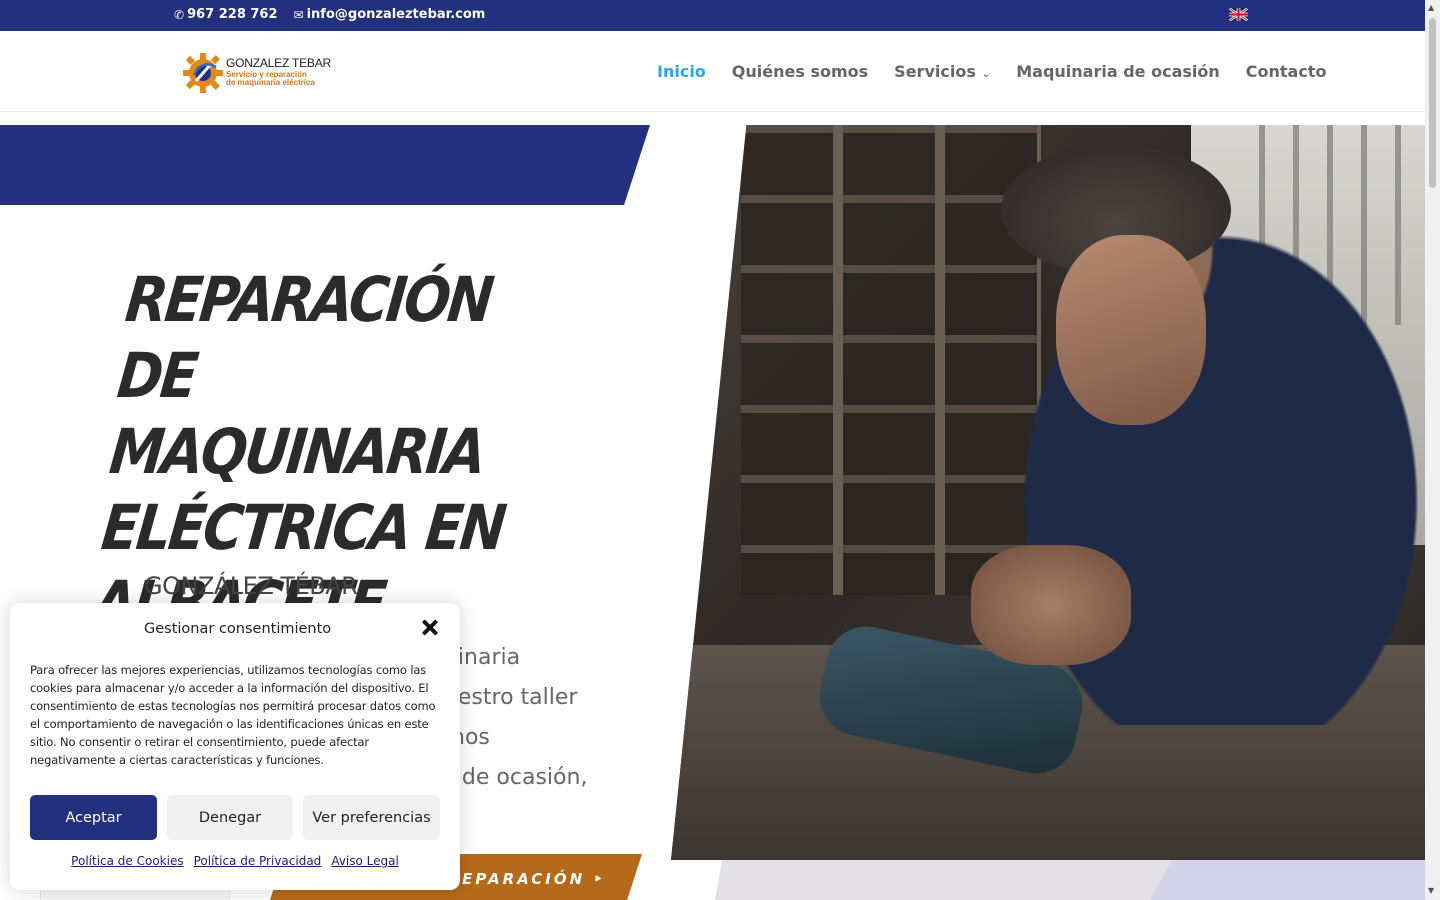 Image resolution: width=1440 pixels, height=900 pixels. What do you see at coordinates (304, 337) in the screenshot?
I see `hero-title-line-1: REPARACIÓN DE` at bounding box center [304, 337].